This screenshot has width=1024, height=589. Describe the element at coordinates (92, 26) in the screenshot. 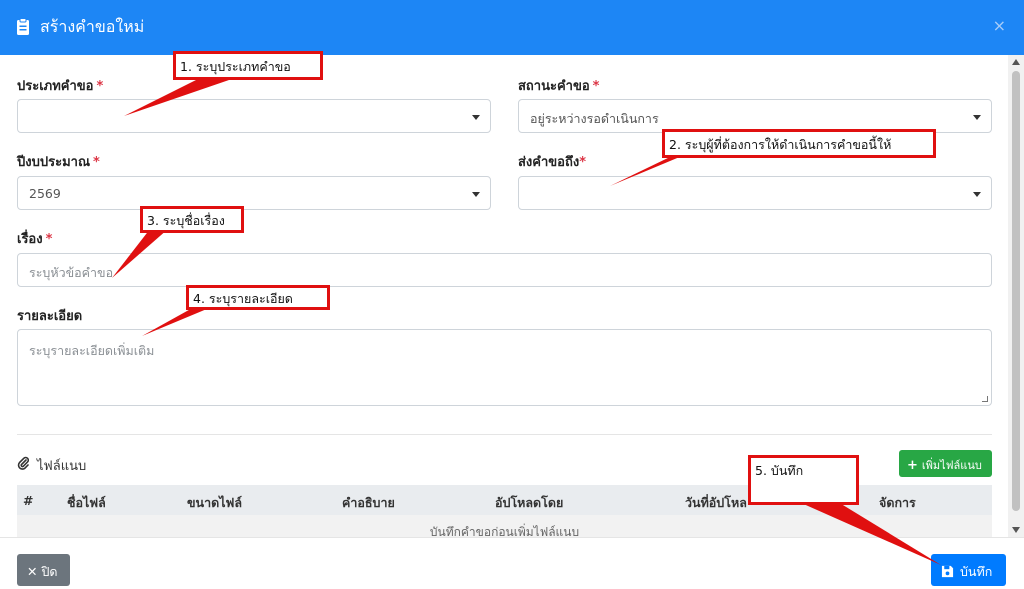

I see `modal-title: สร้างคำขอใหม่` at that location.